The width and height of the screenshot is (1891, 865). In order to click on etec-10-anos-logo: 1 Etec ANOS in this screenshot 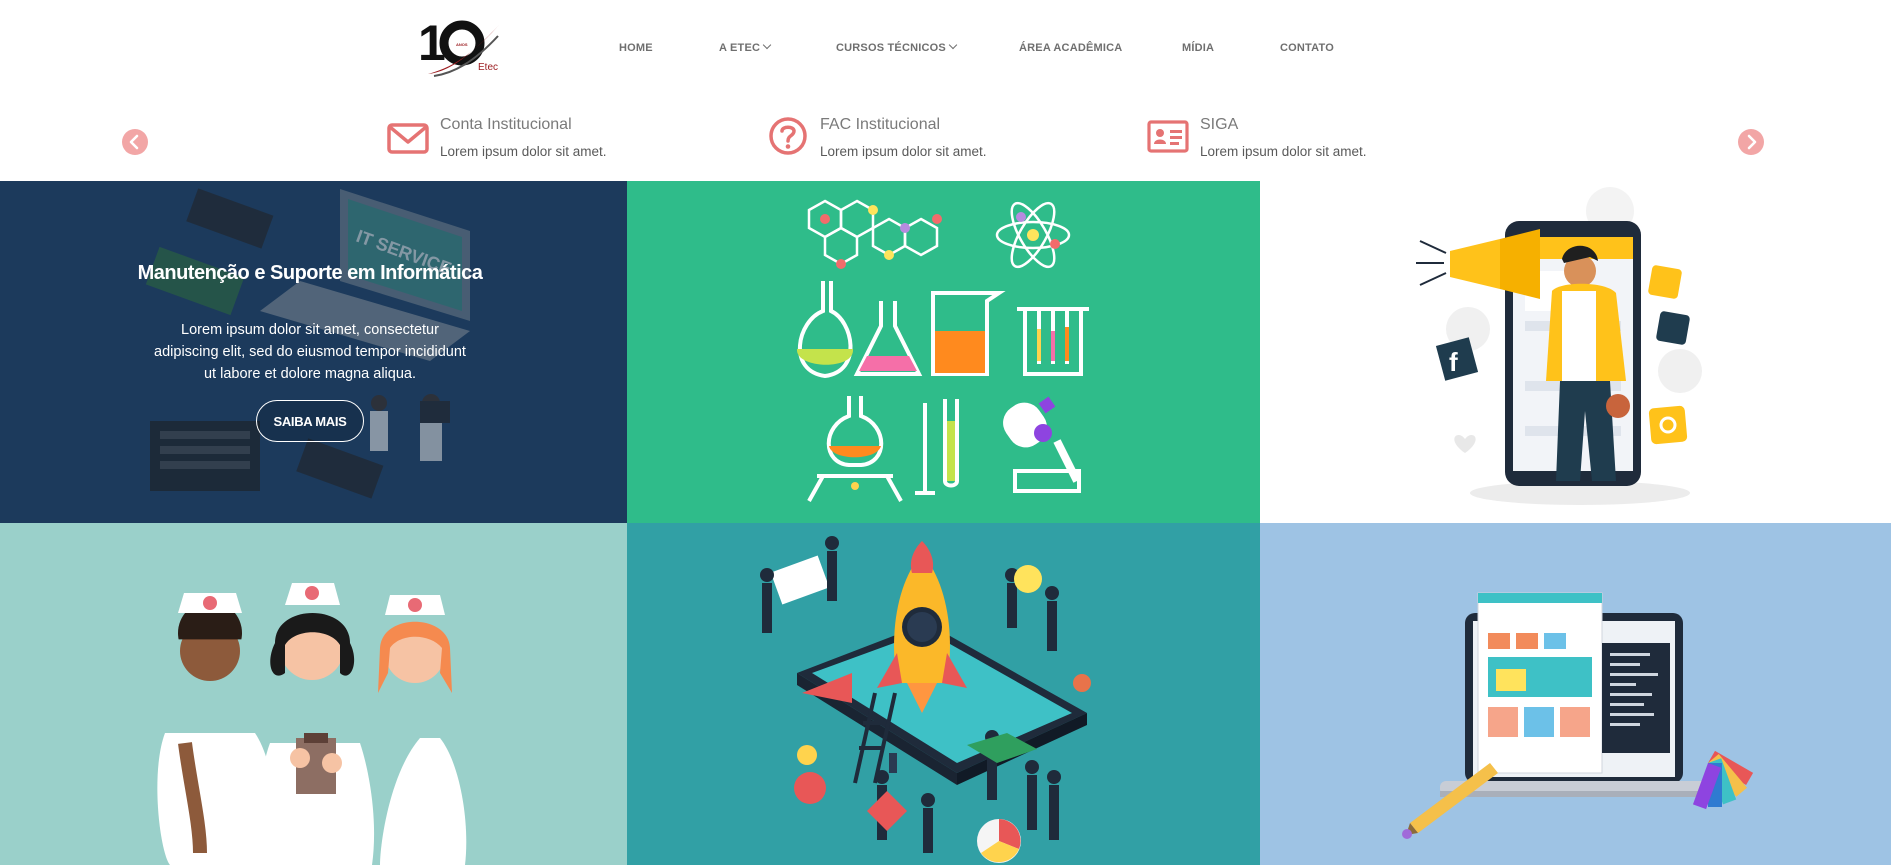, I will do `click(460, 47)`.